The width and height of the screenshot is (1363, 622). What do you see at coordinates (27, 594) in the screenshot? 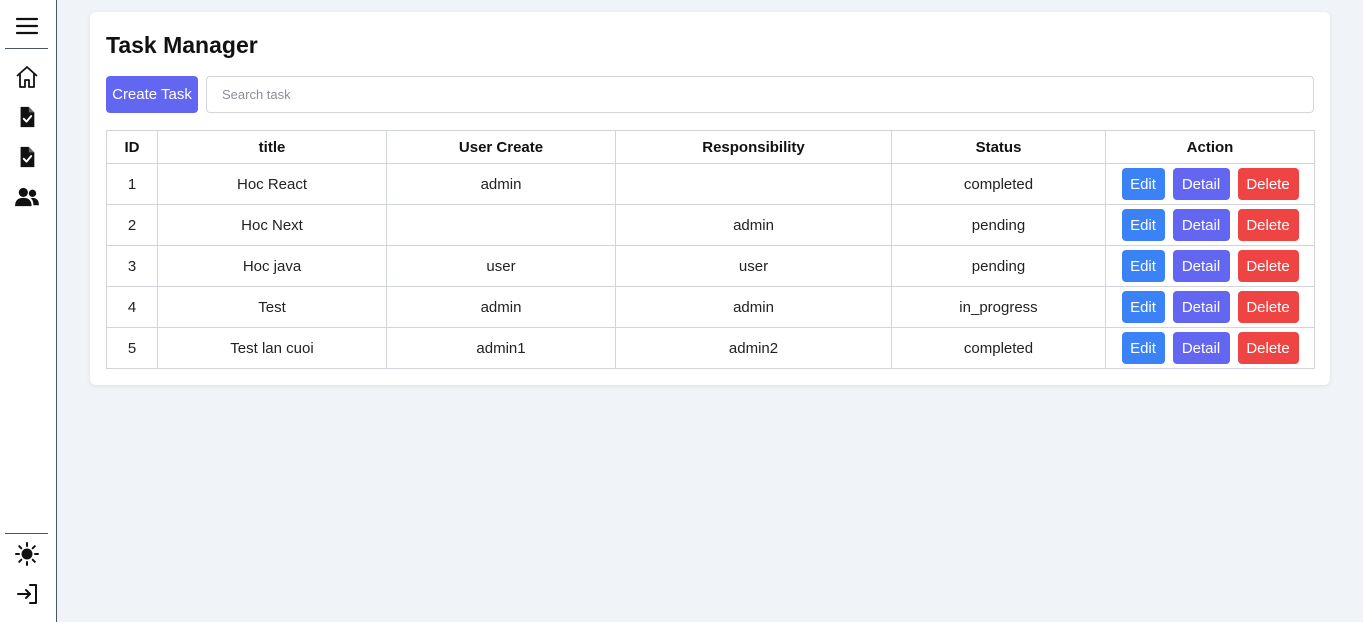
I see `logout-icon` at bounding box center [27, 594].